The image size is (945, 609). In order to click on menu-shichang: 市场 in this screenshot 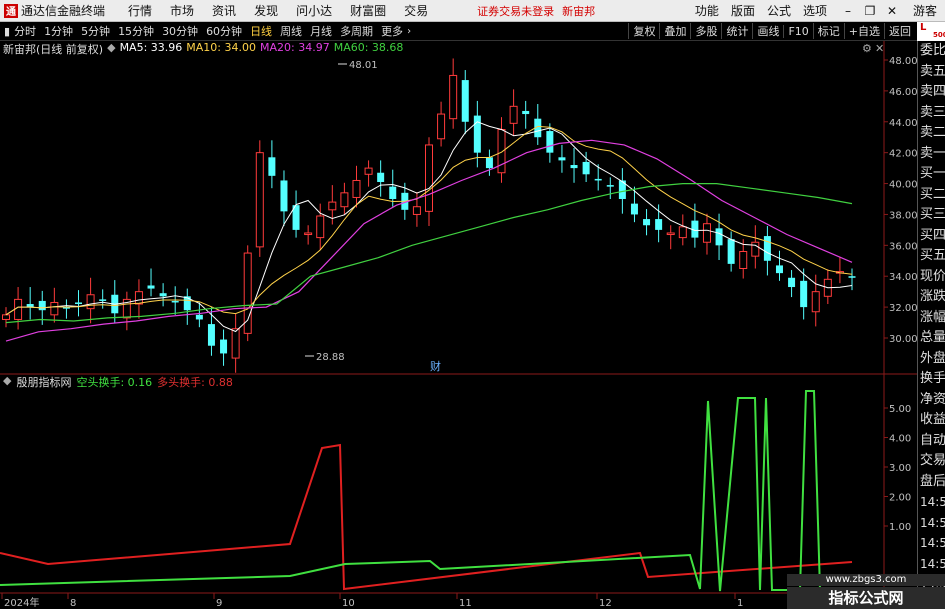, I will do `click(182, 10)`.